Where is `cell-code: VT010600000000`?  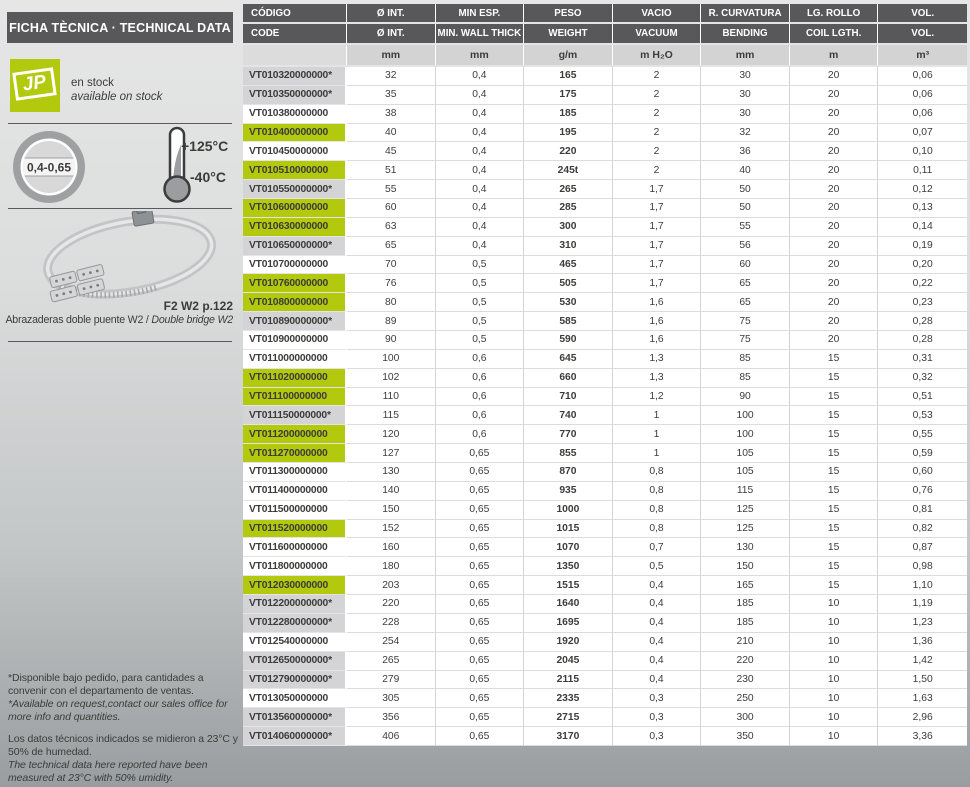 cell-code: VT010600000000 is located at coordinates (295, 208).